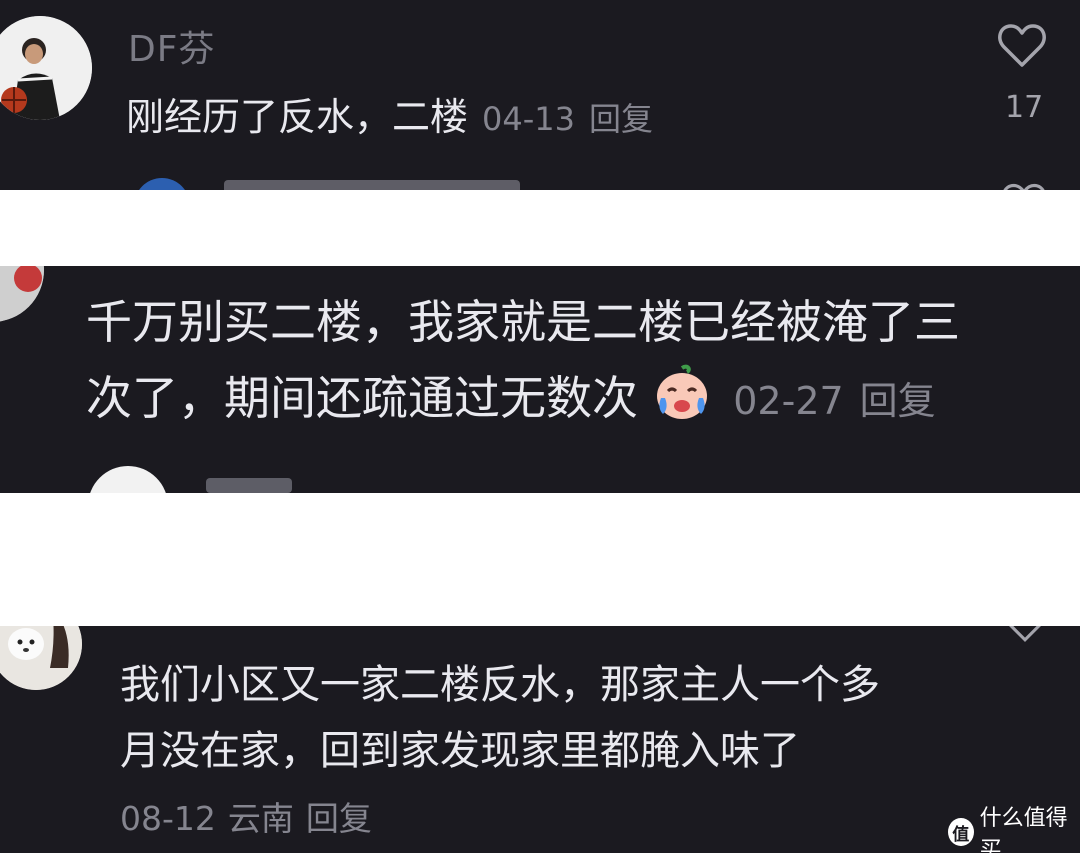  I want to click on comment-line: 刚经历了反水，二楼 04-13 回复, so click(389, 113).